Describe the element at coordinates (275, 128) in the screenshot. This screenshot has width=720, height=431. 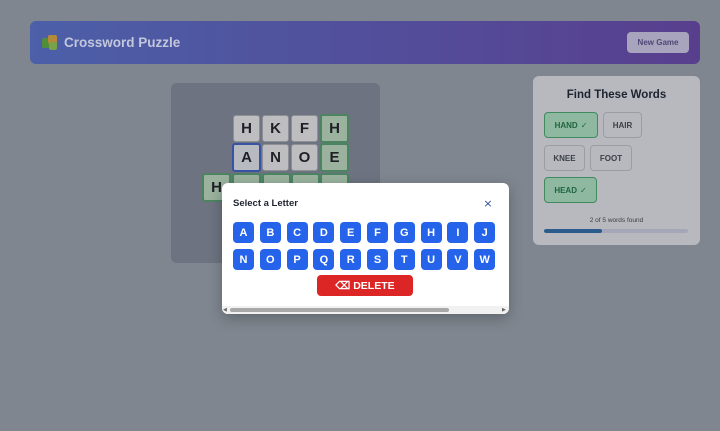
I see `grid-cell: K` at that location.